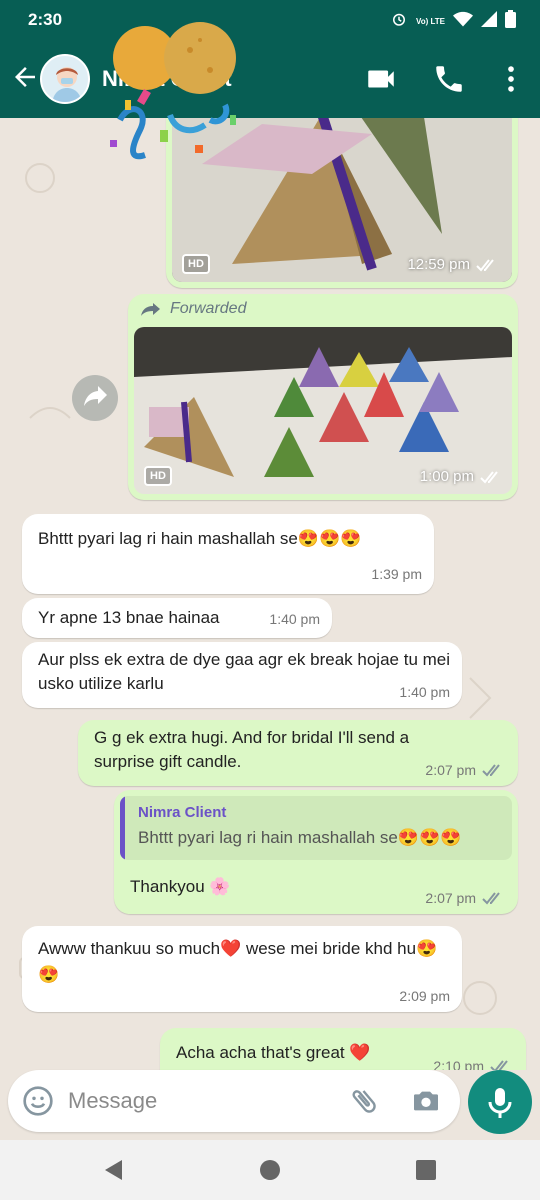 The image size is (540, 1200). Describe the element at coordinates (150, 309) in the screenshot. I see `forward-arrow-icon` at that location.